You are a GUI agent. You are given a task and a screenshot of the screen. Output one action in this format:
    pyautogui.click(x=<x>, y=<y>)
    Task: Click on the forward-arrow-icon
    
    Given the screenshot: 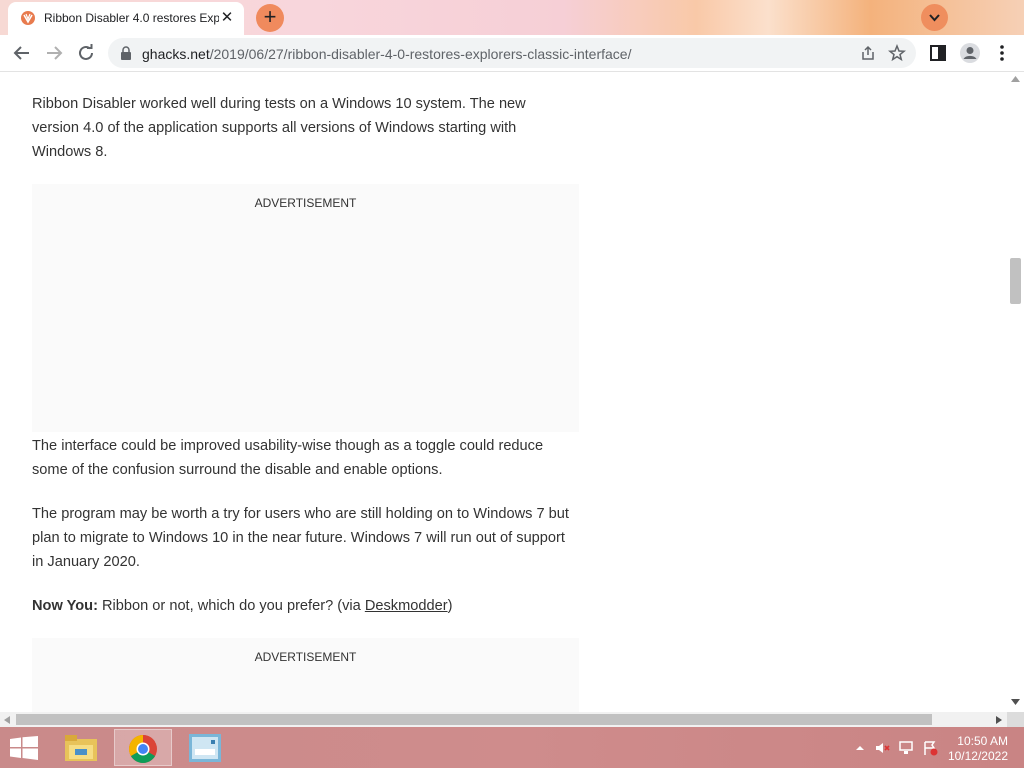 What is the action you would take?
    pyautogui.click(x=54, y=53)
    